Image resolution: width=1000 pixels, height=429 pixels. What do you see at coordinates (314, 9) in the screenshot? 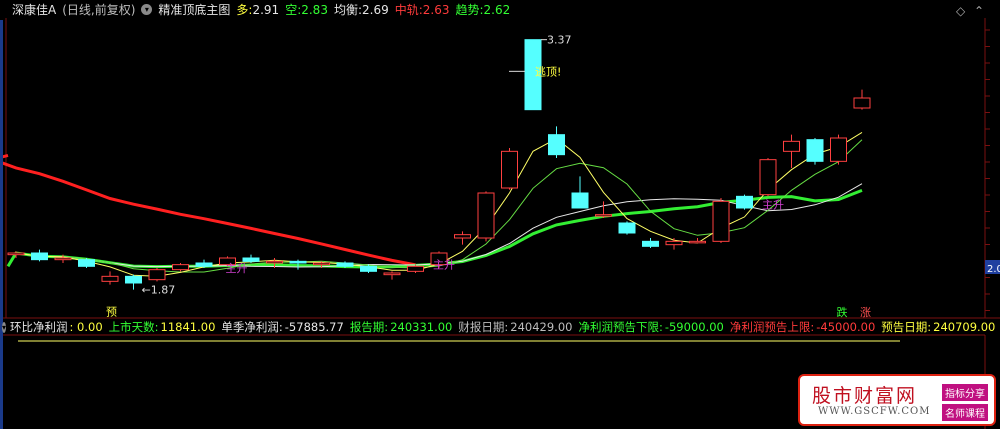
I see `kong-value: 2.83` at bounding box center [314, 9].